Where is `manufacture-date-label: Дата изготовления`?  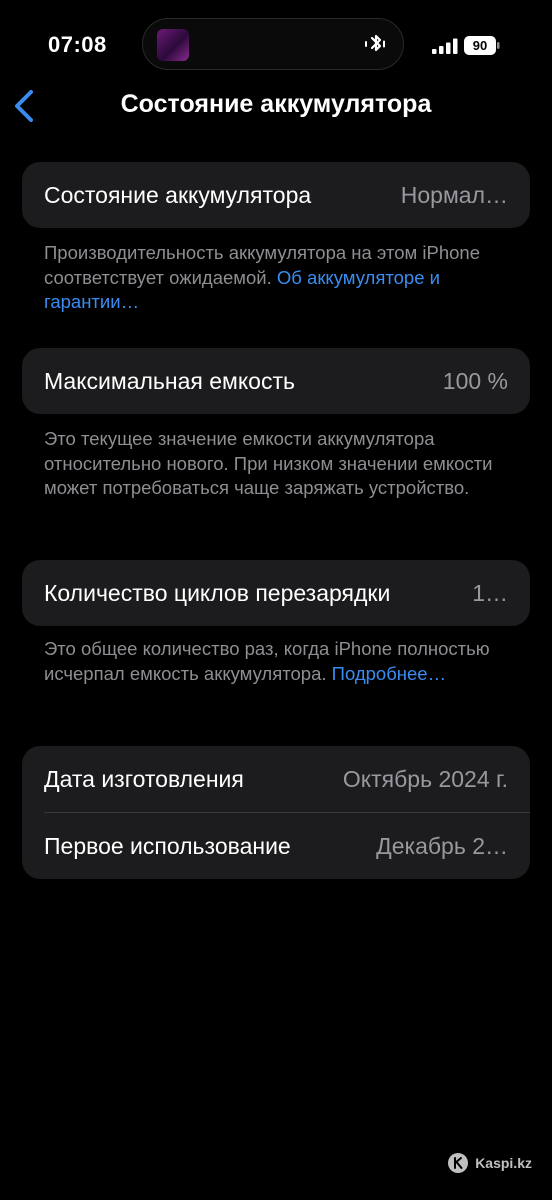
manufacture-date-label: Дата изготовления is located at coordinates (144, 778).